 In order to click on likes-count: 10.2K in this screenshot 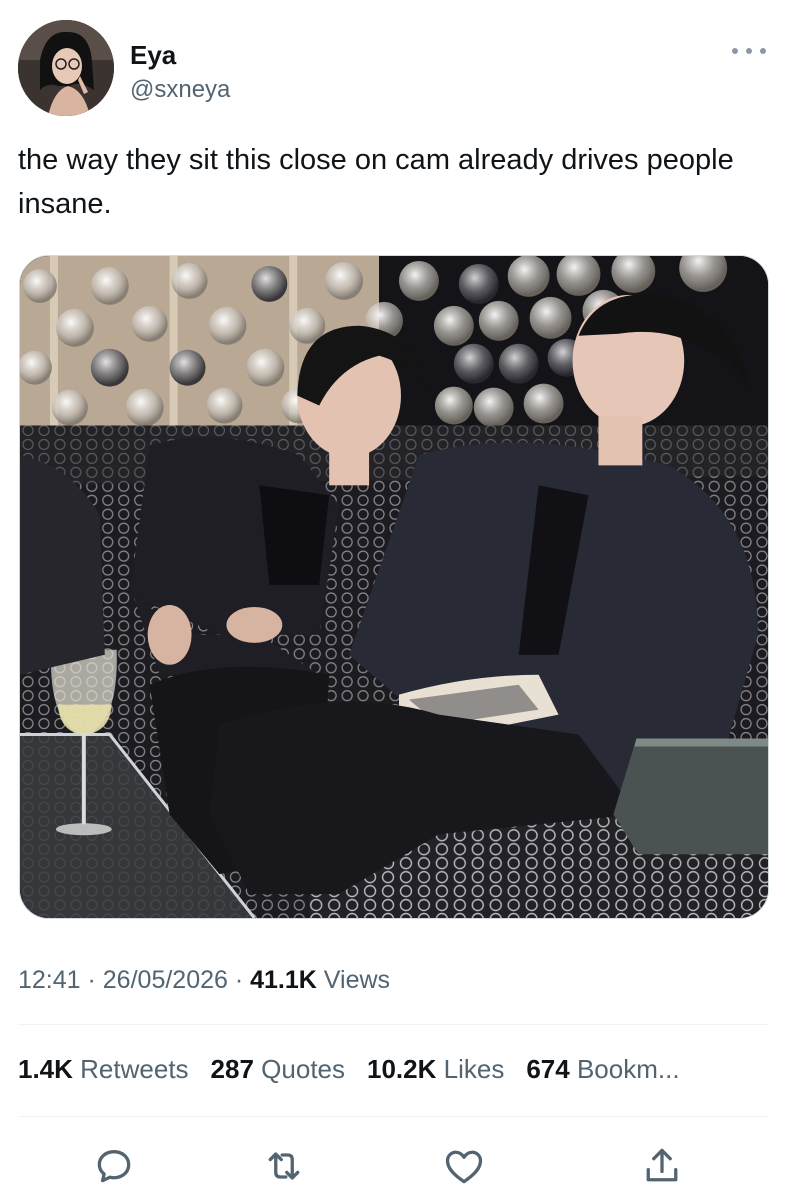, I will do `click(402, 1069)`.